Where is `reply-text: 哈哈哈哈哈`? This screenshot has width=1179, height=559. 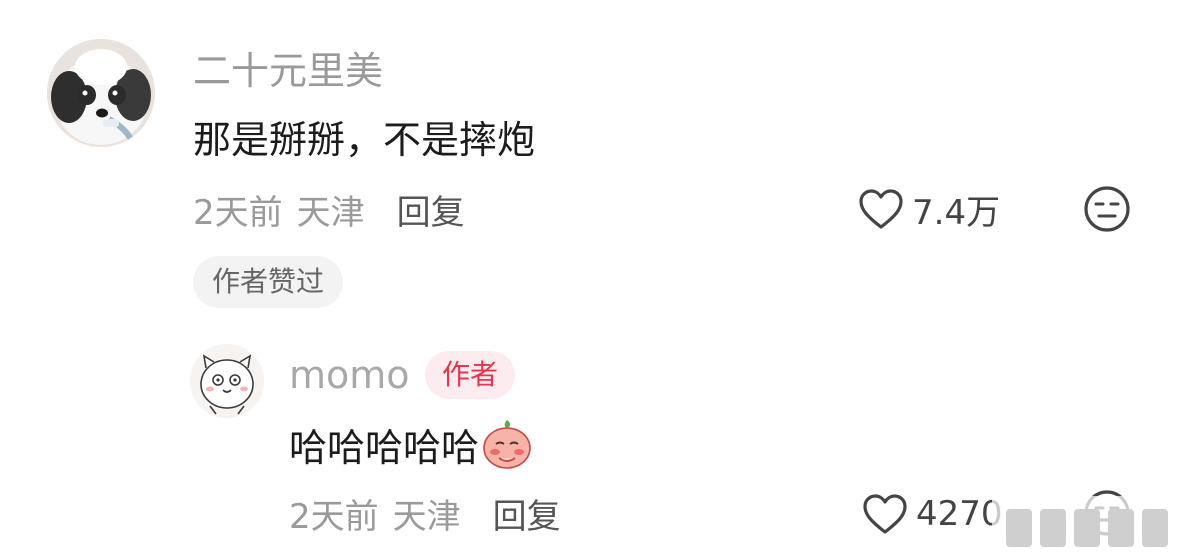
reply-text: 哈哈哈哈哈 is located at coordinates (384, 447).